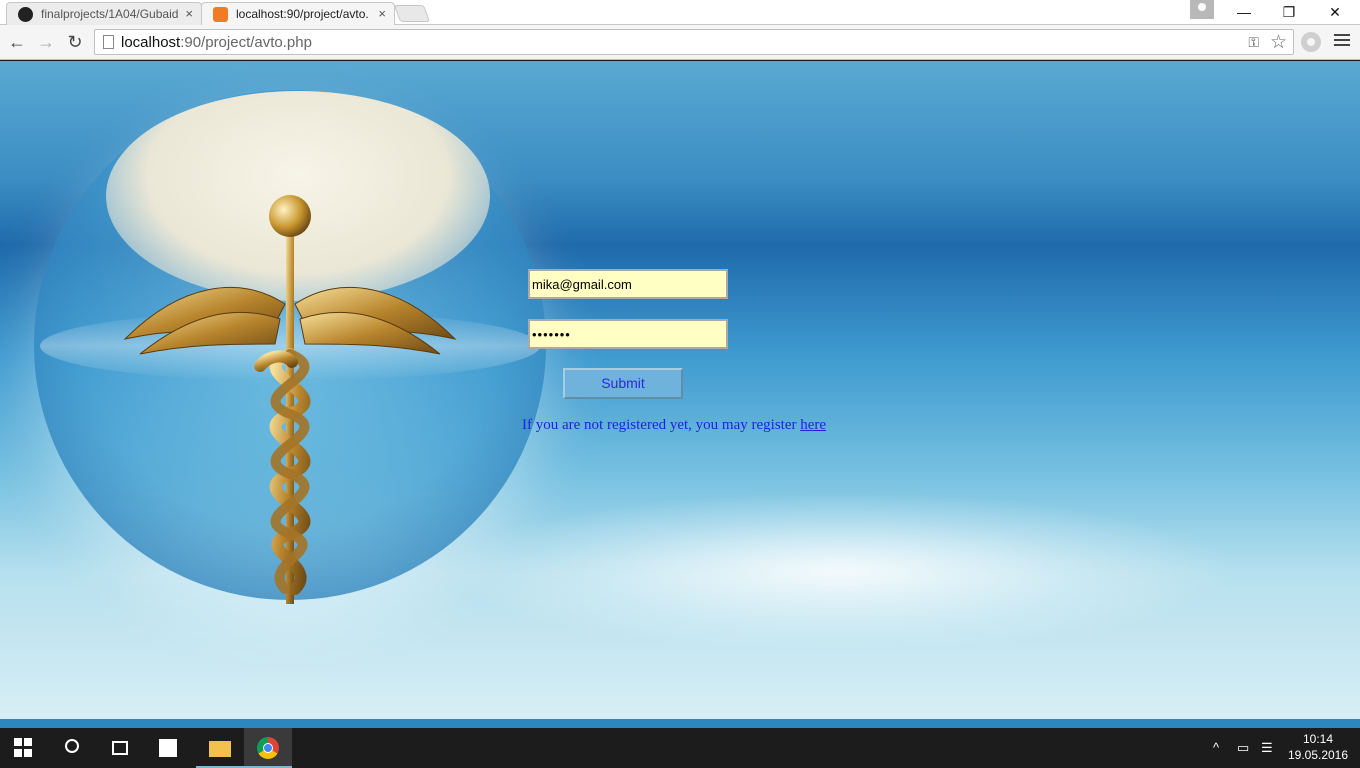 Image resolution: width=1360 pixels, height=768 pixels. What do you see at coordinates (290, 399) in the screenshot?
I see `caduceus-icon` at bounding box center [290, 399].